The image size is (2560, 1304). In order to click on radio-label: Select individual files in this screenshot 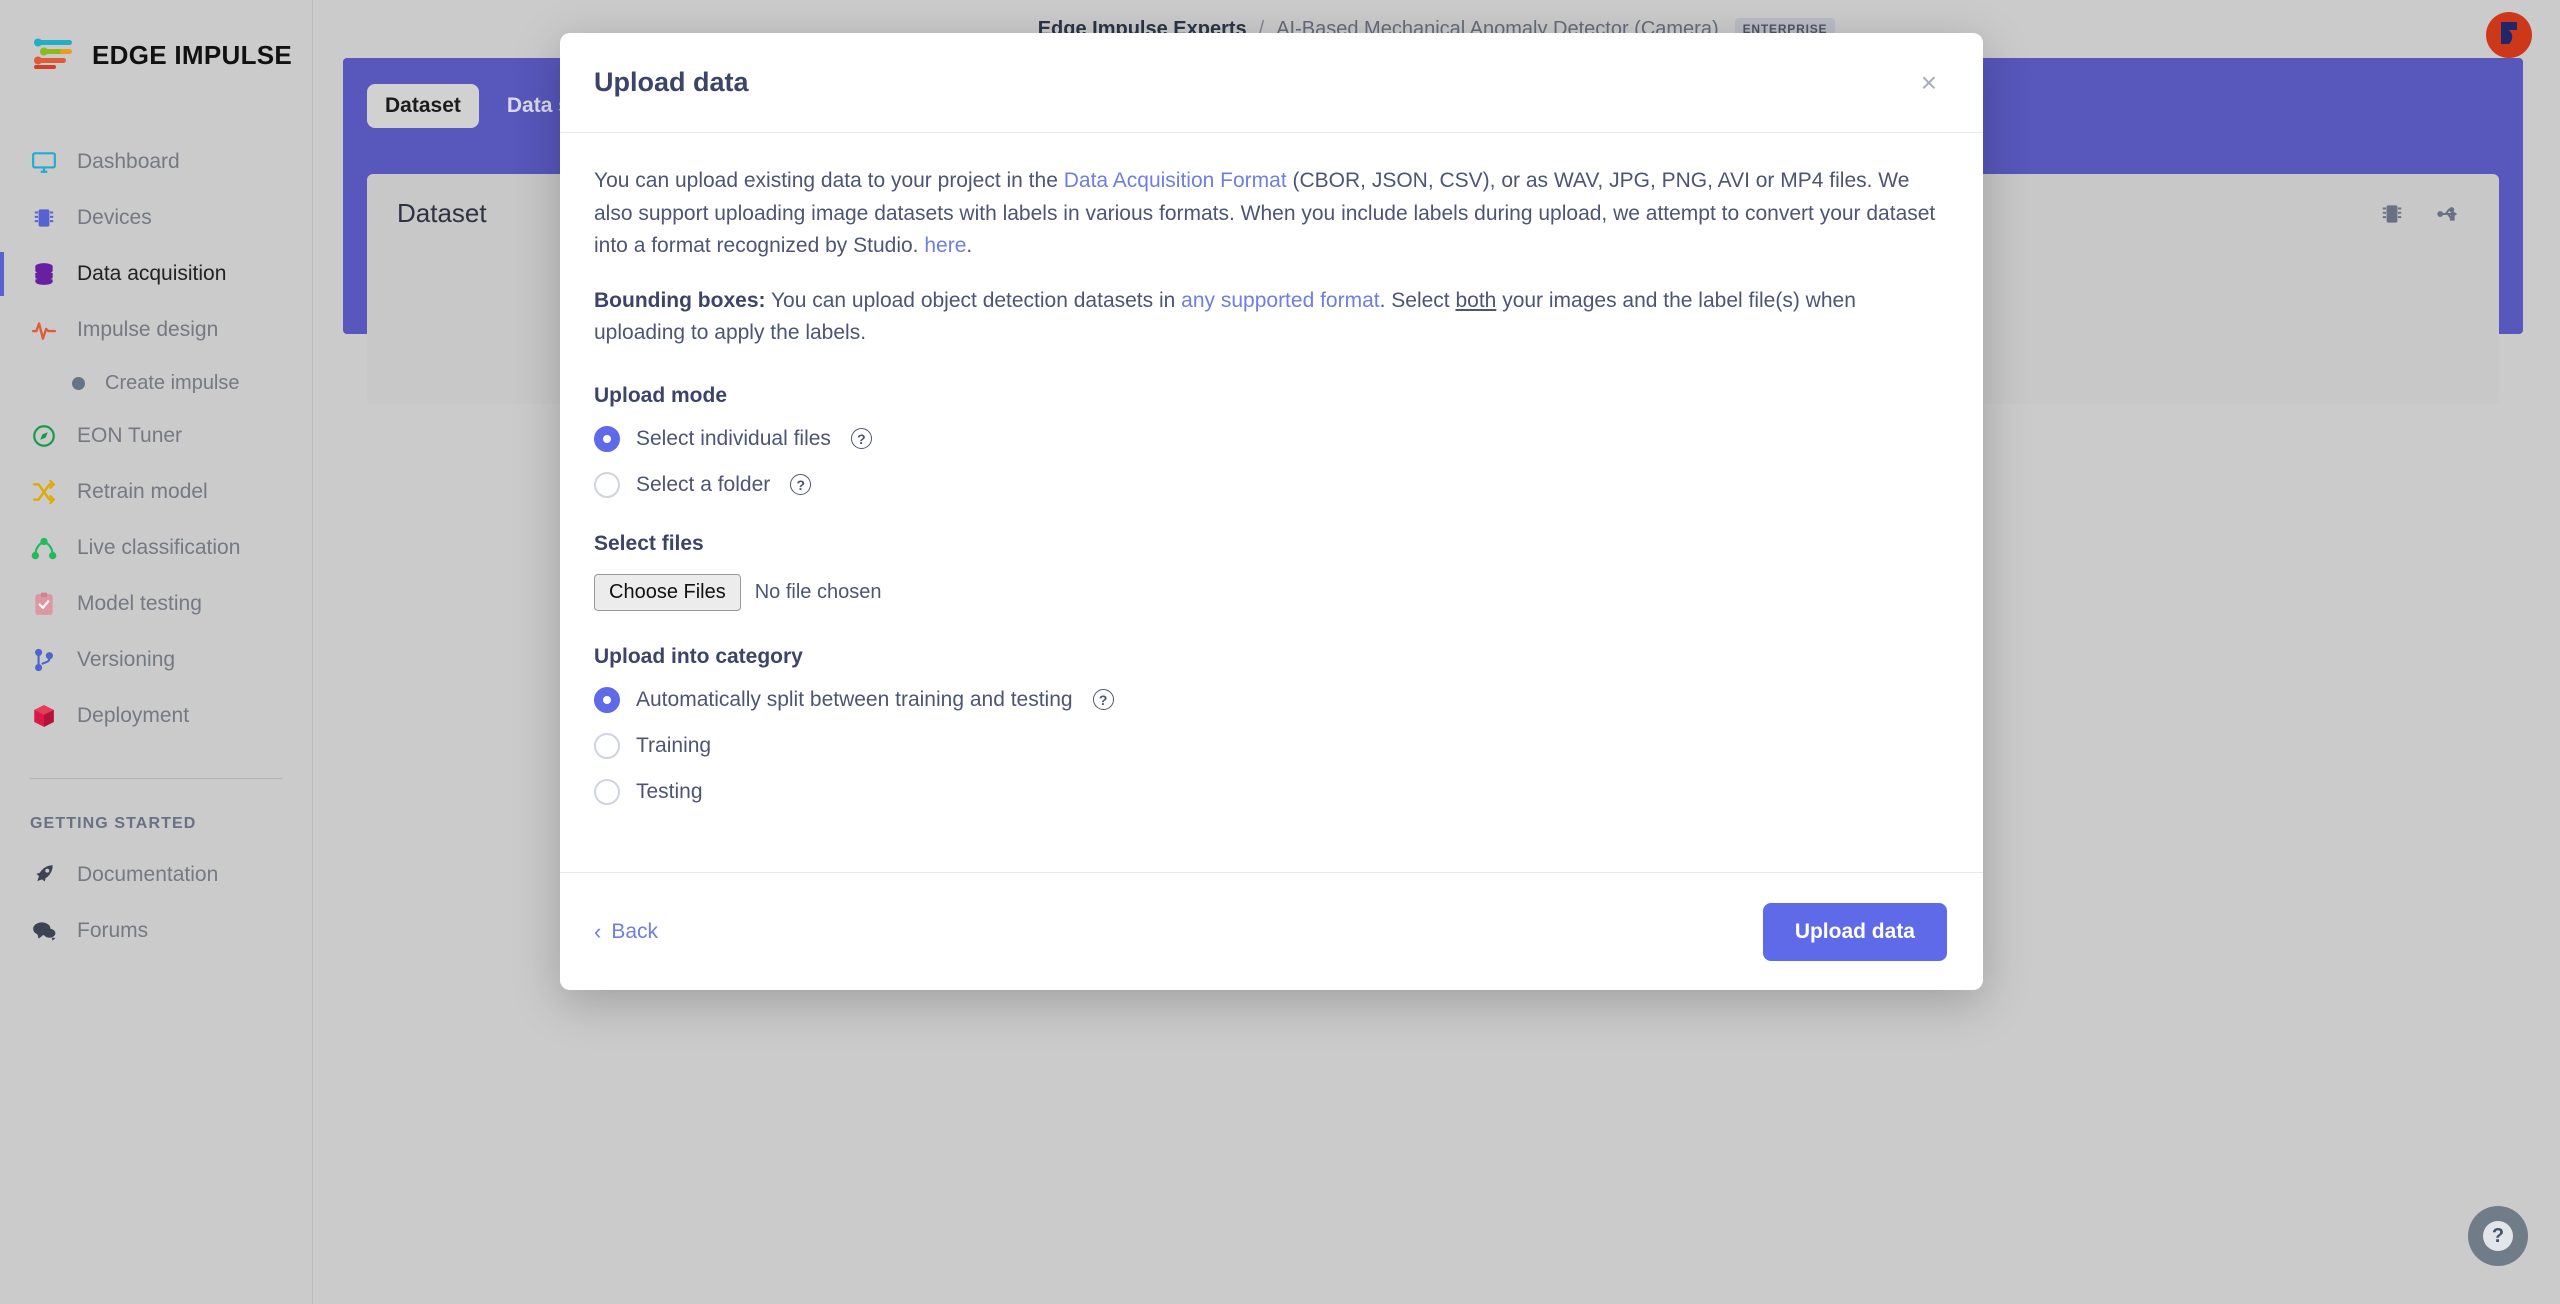, I will do `click(733, 438)`.